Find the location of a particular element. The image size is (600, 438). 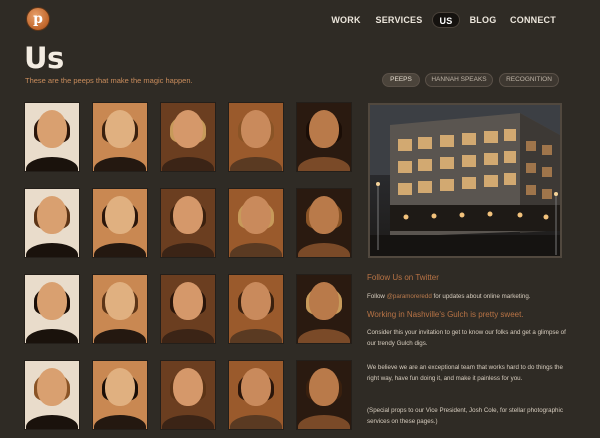

office-building-illustration is located at coordinates (465, 180).